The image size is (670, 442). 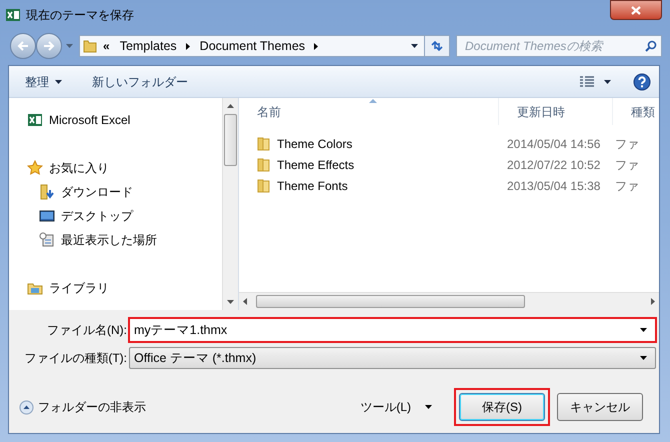 What do you see at coordinates (59, 288) in the screenshot?
I see `navigation-item: ライブラリ` at bounding box center [59, 288].